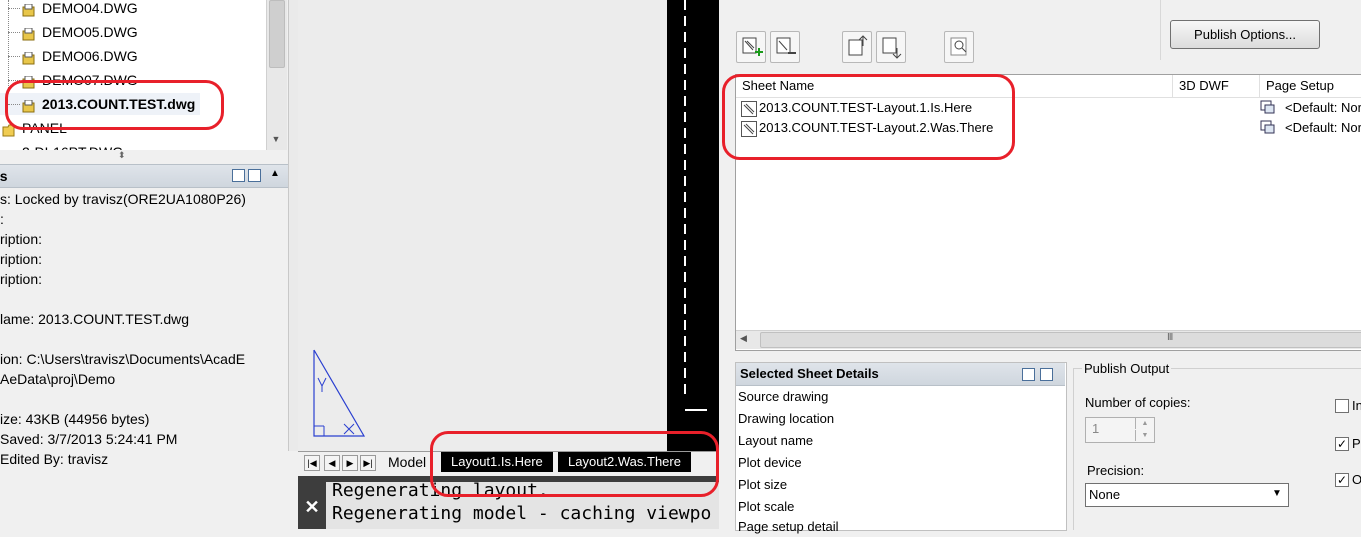 The width and height of the screenshot is (1361, 537). I want to click on ssd-source-drawing: Source drawing, so click(783, 396).